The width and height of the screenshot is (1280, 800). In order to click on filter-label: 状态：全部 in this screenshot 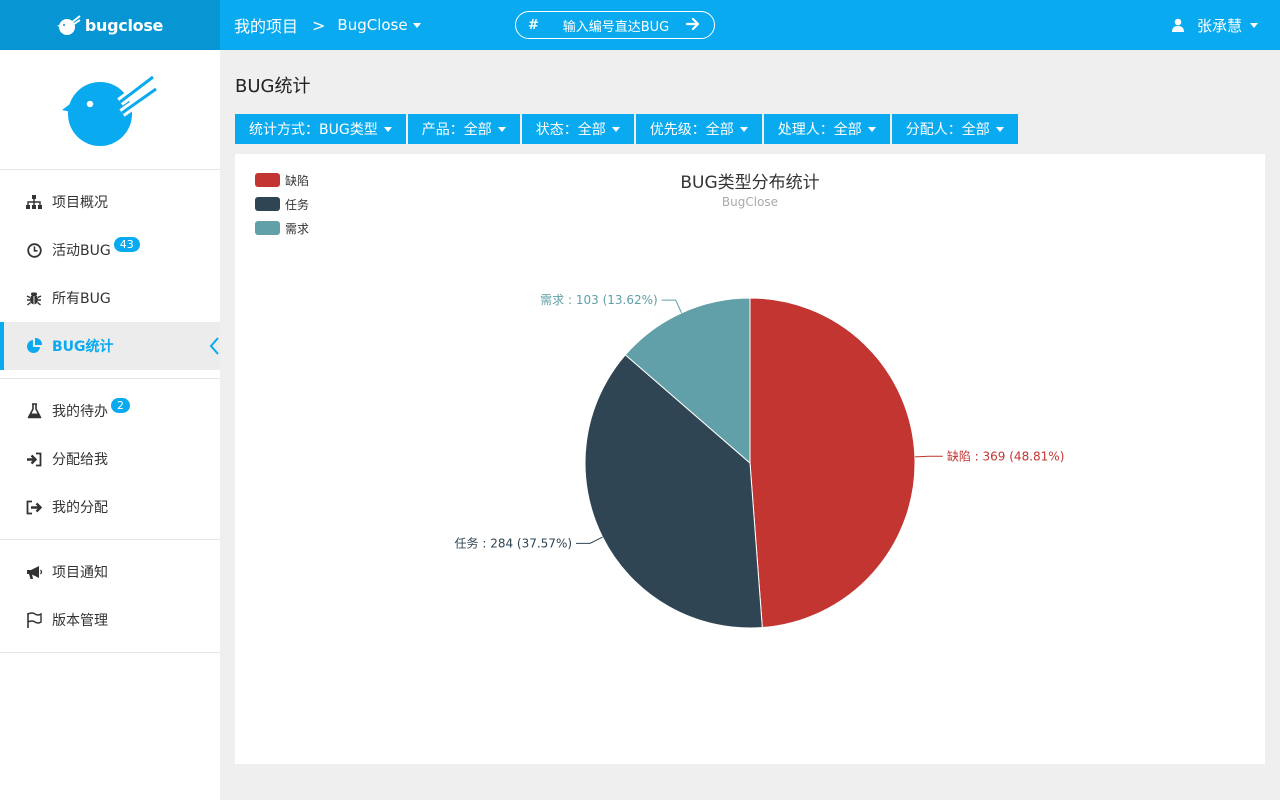, I will do `click(570, 130)`.